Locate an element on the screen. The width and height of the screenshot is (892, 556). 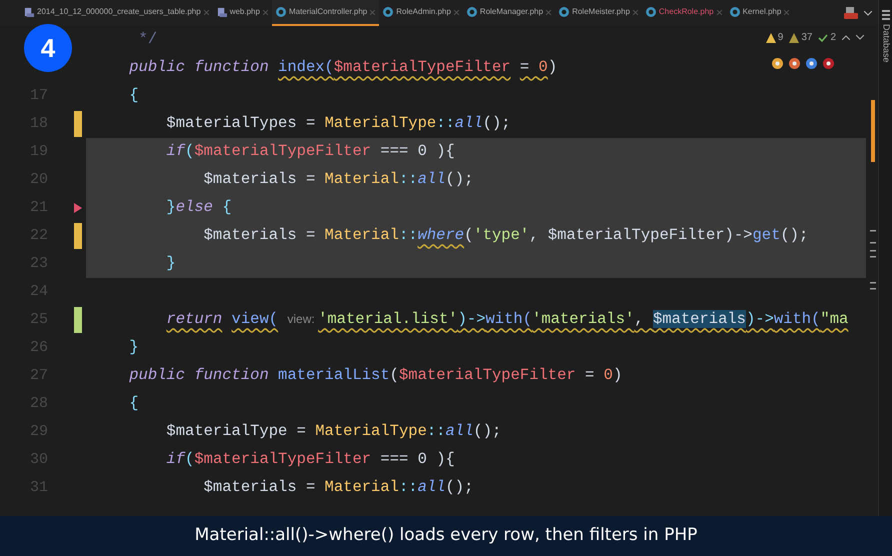
editor-tab: RoleManager.php is located at coordinates (509, 13).